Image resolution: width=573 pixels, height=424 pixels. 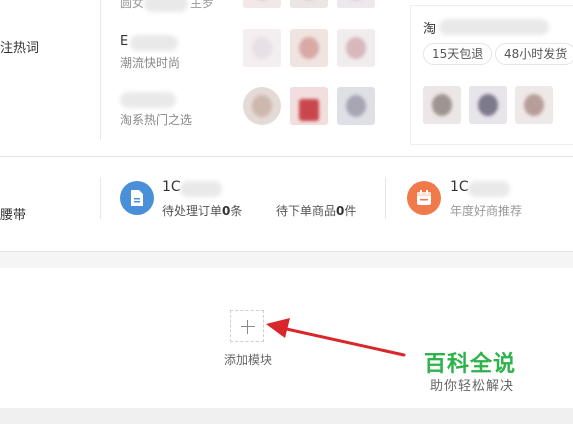 I want to click on bottom-strip, so click(x=286, y=416).